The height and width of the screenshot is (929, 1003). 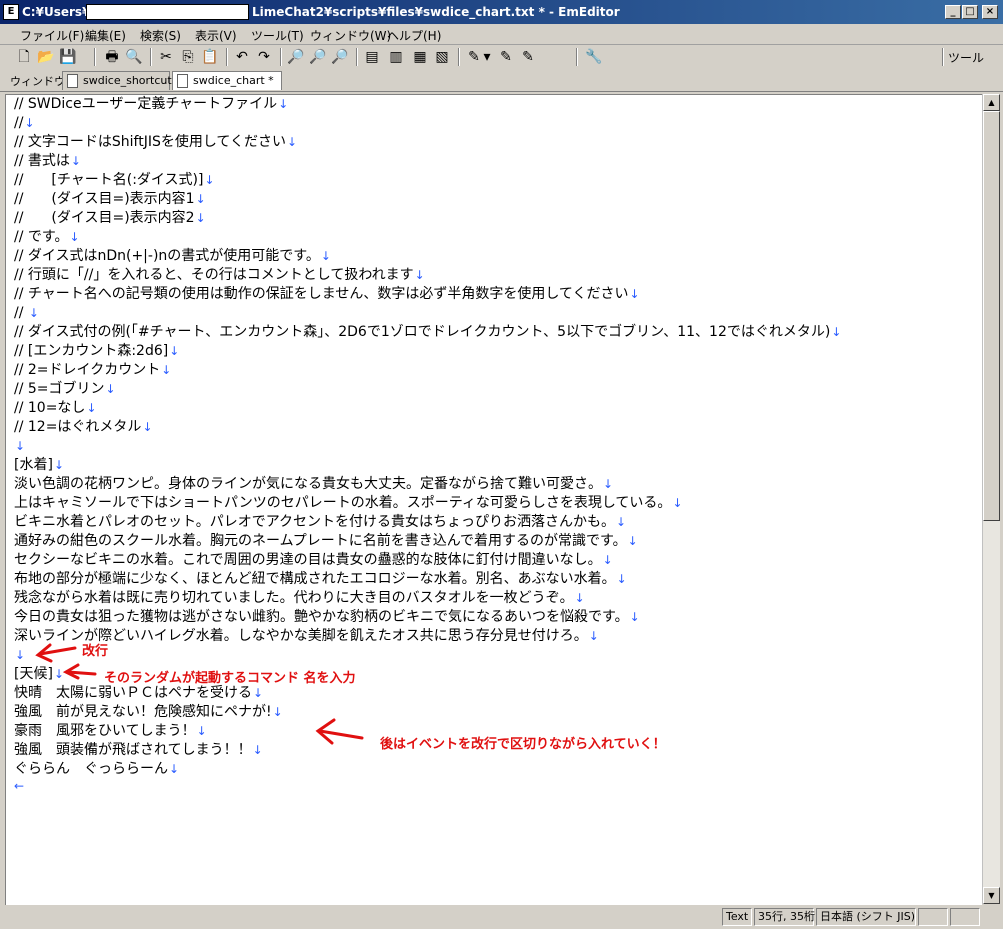 I want to click on annotation-events: 後はイベントを改行で区切りながら入れていく！, so click(x=523, y=744).